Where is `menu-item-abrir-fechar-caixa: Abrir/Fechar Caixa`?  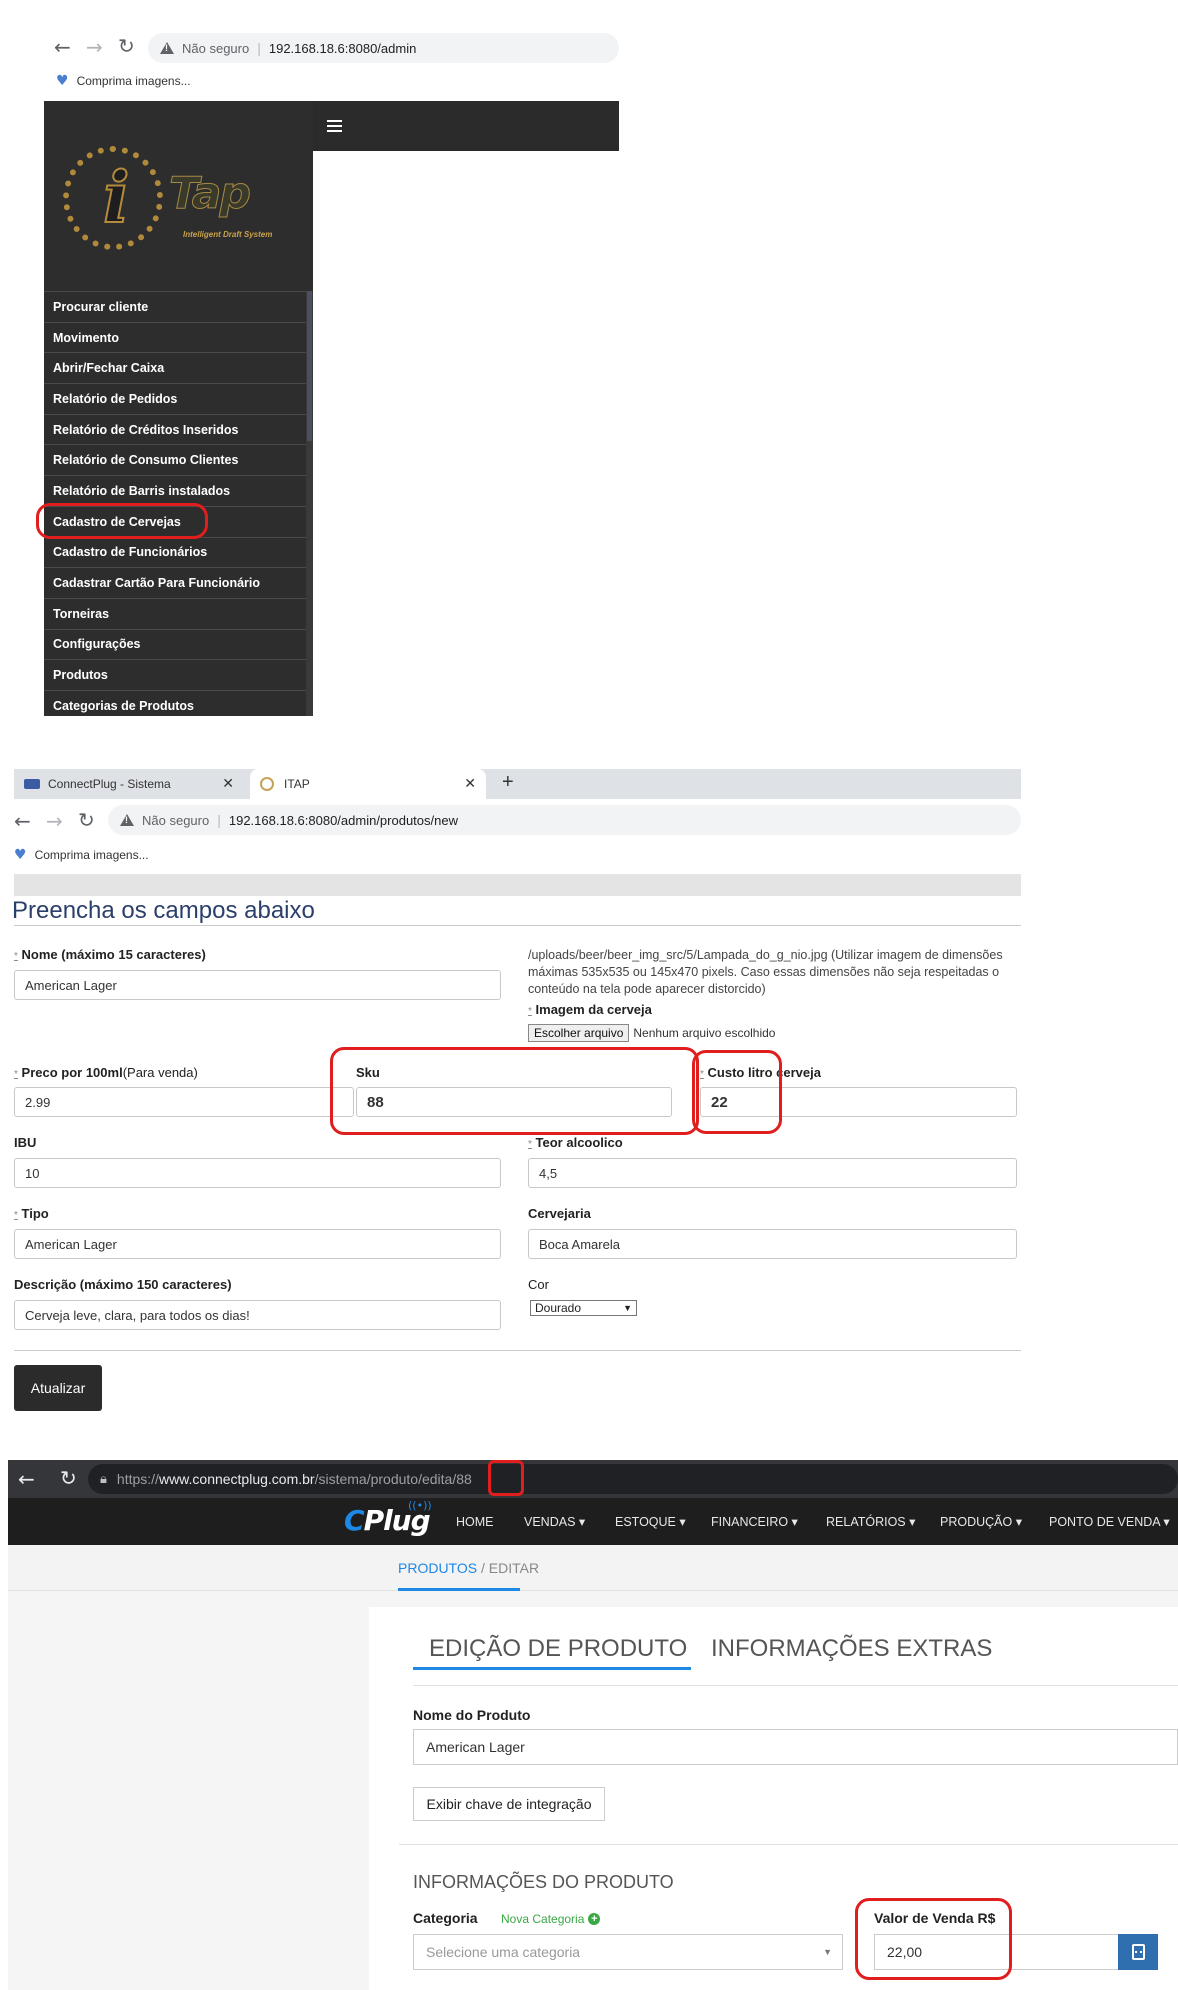
menu-item-abrir-fechar-caixa: Abrir/Fechar Caixa is located at coordinates (175, 367).